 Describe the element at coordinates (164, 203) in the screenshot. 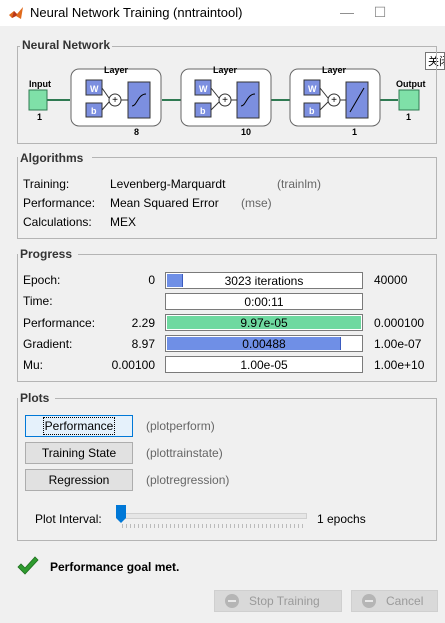

I see `algo-performance-value: Mean Squared Error` at that location.